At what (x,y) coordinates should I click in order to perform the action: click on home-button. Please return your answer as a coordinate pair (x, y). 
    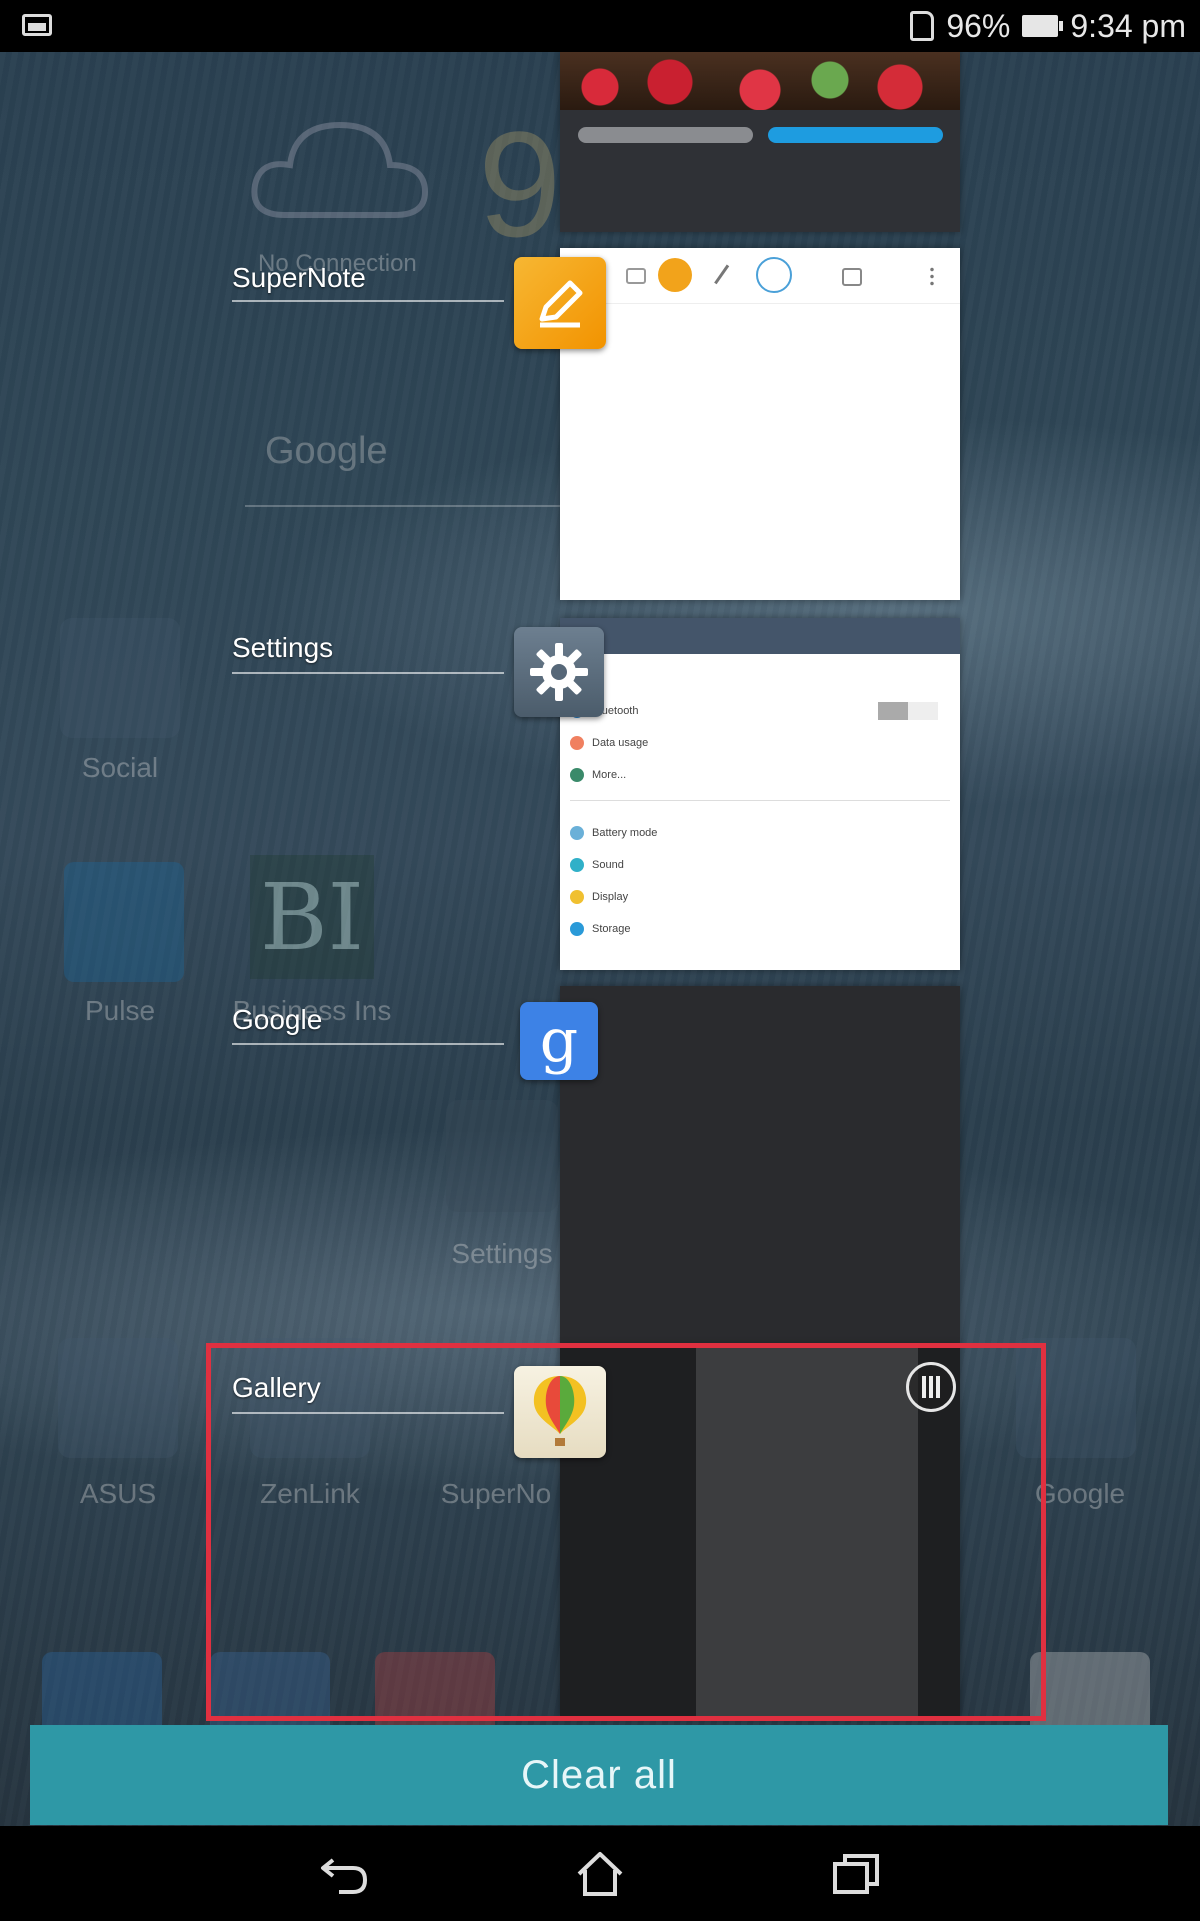
    Looking at the image, I should click on (600, 1874).